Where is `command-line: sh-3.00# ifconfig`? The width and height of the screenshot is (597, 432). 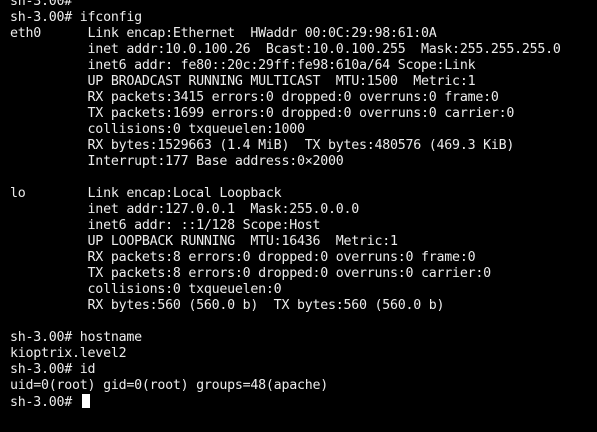 command-line: sh-3.00# ifconfig is located at coordinates (76, 17).